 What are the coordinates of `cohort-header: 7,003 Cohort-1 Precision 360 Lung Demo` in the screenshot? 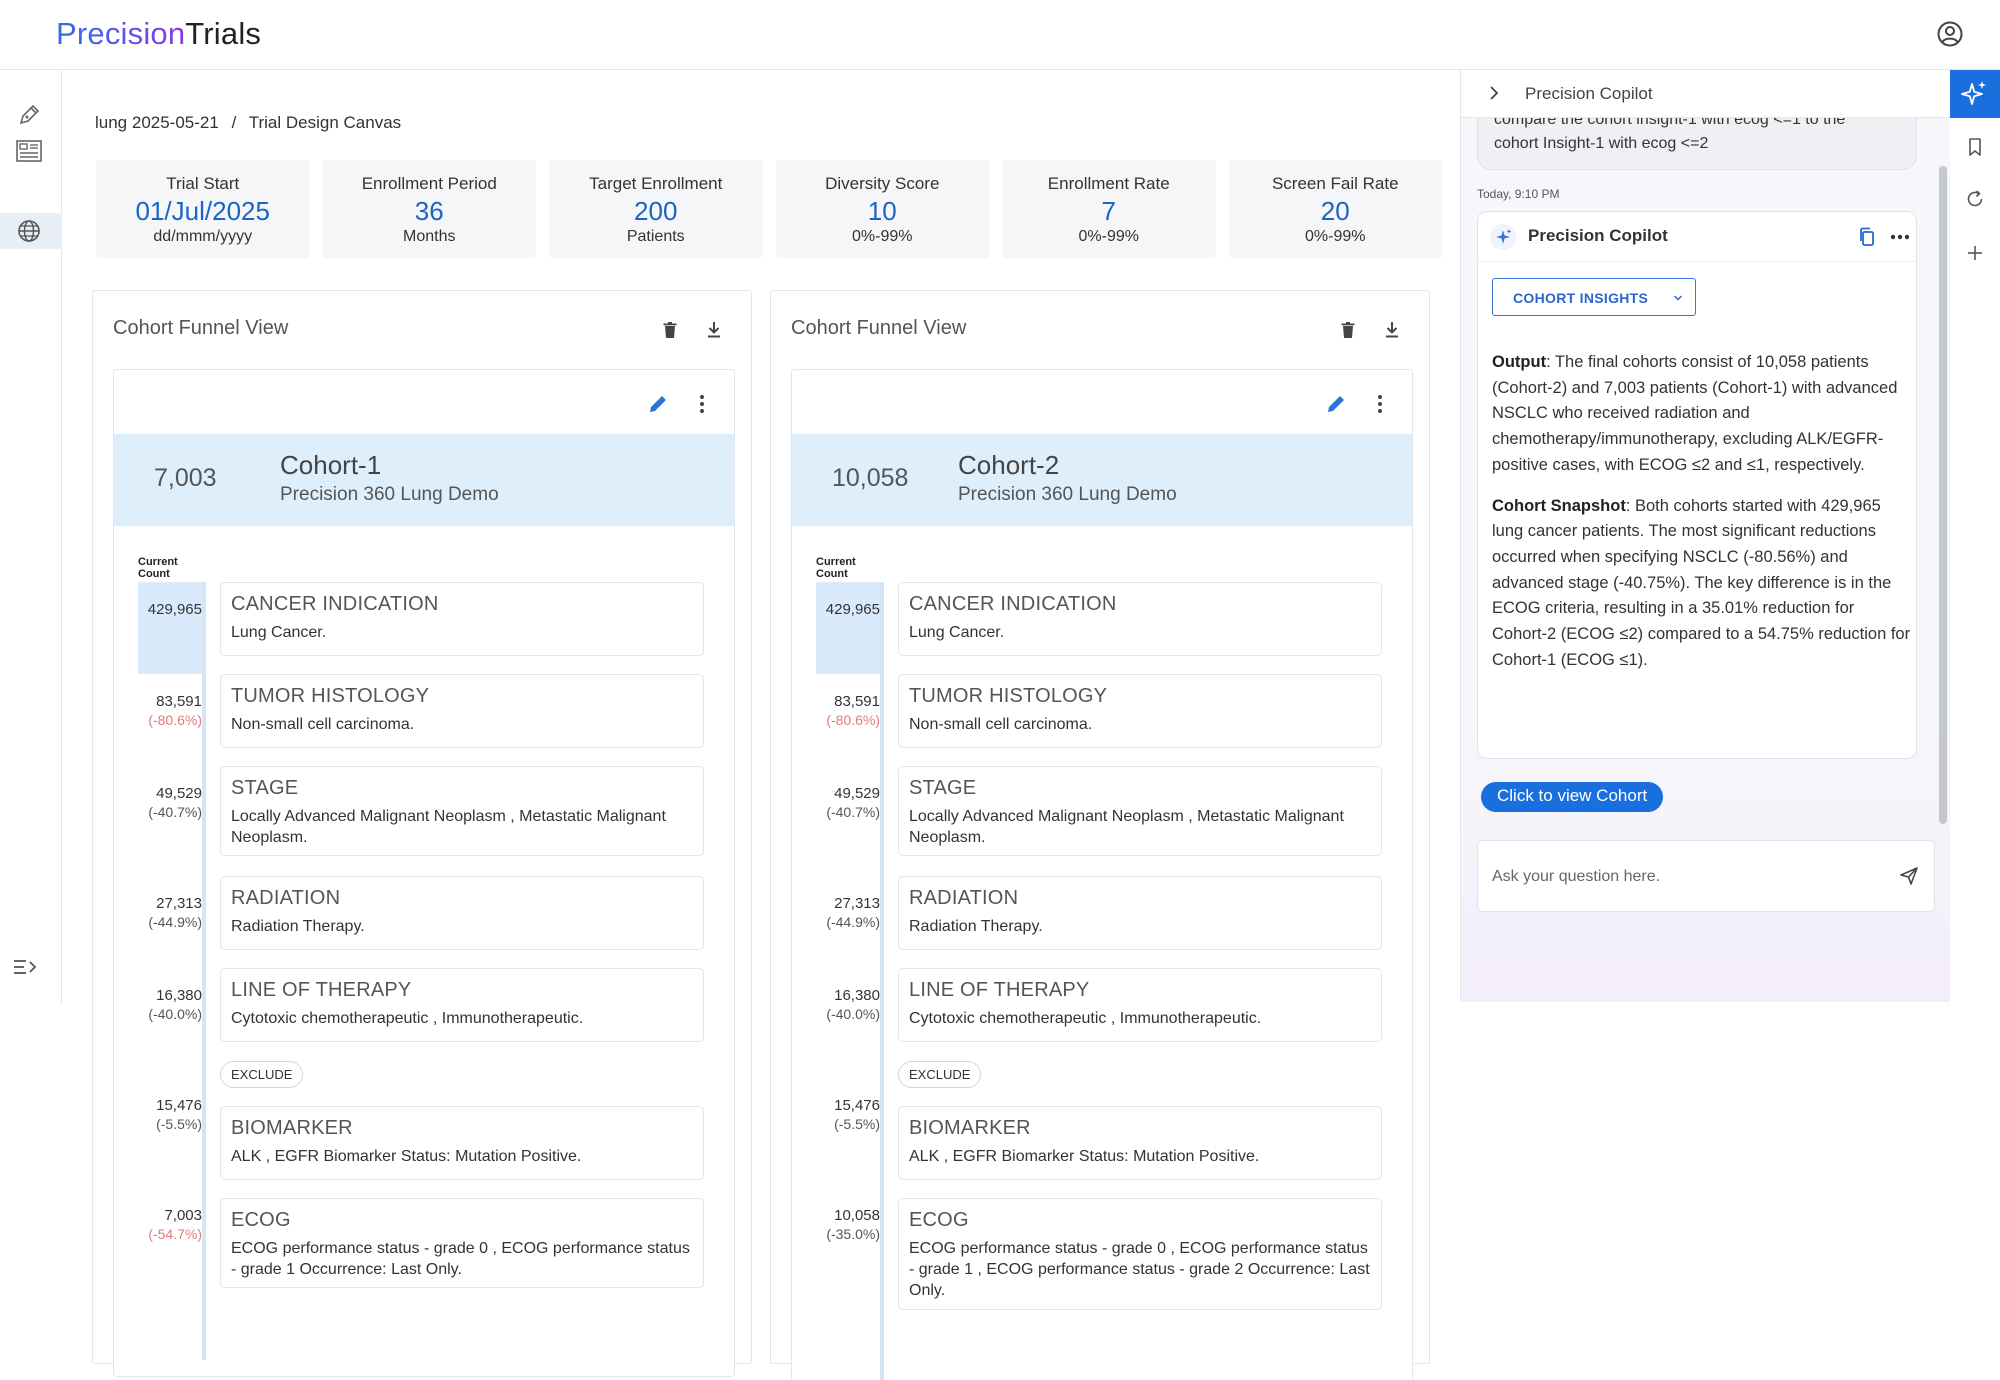 It's located at (424, 480).